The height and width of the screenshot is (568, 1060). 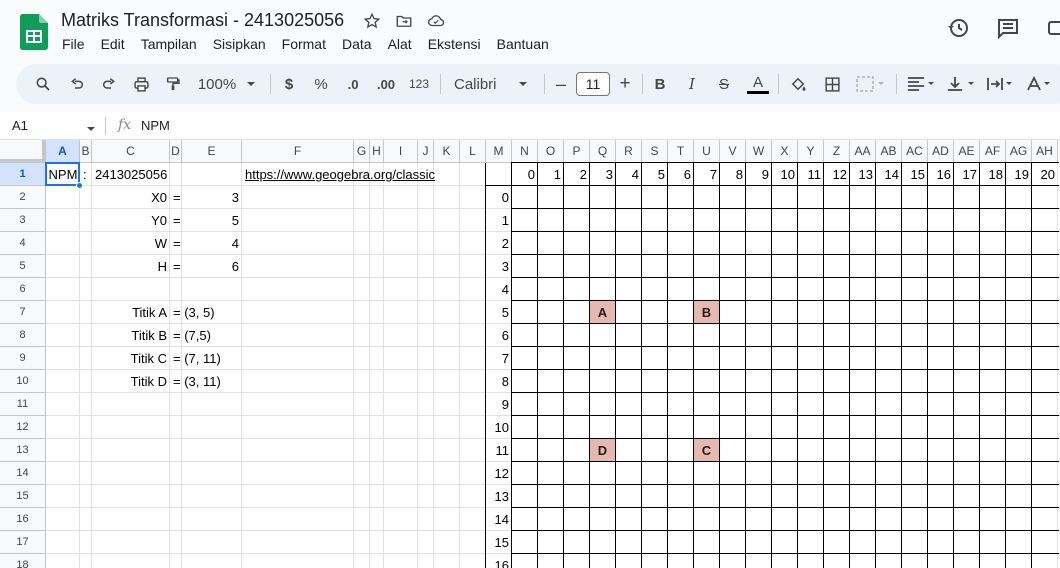 I want to click on menu-view: Tampilan, so click(x=173, y=44).